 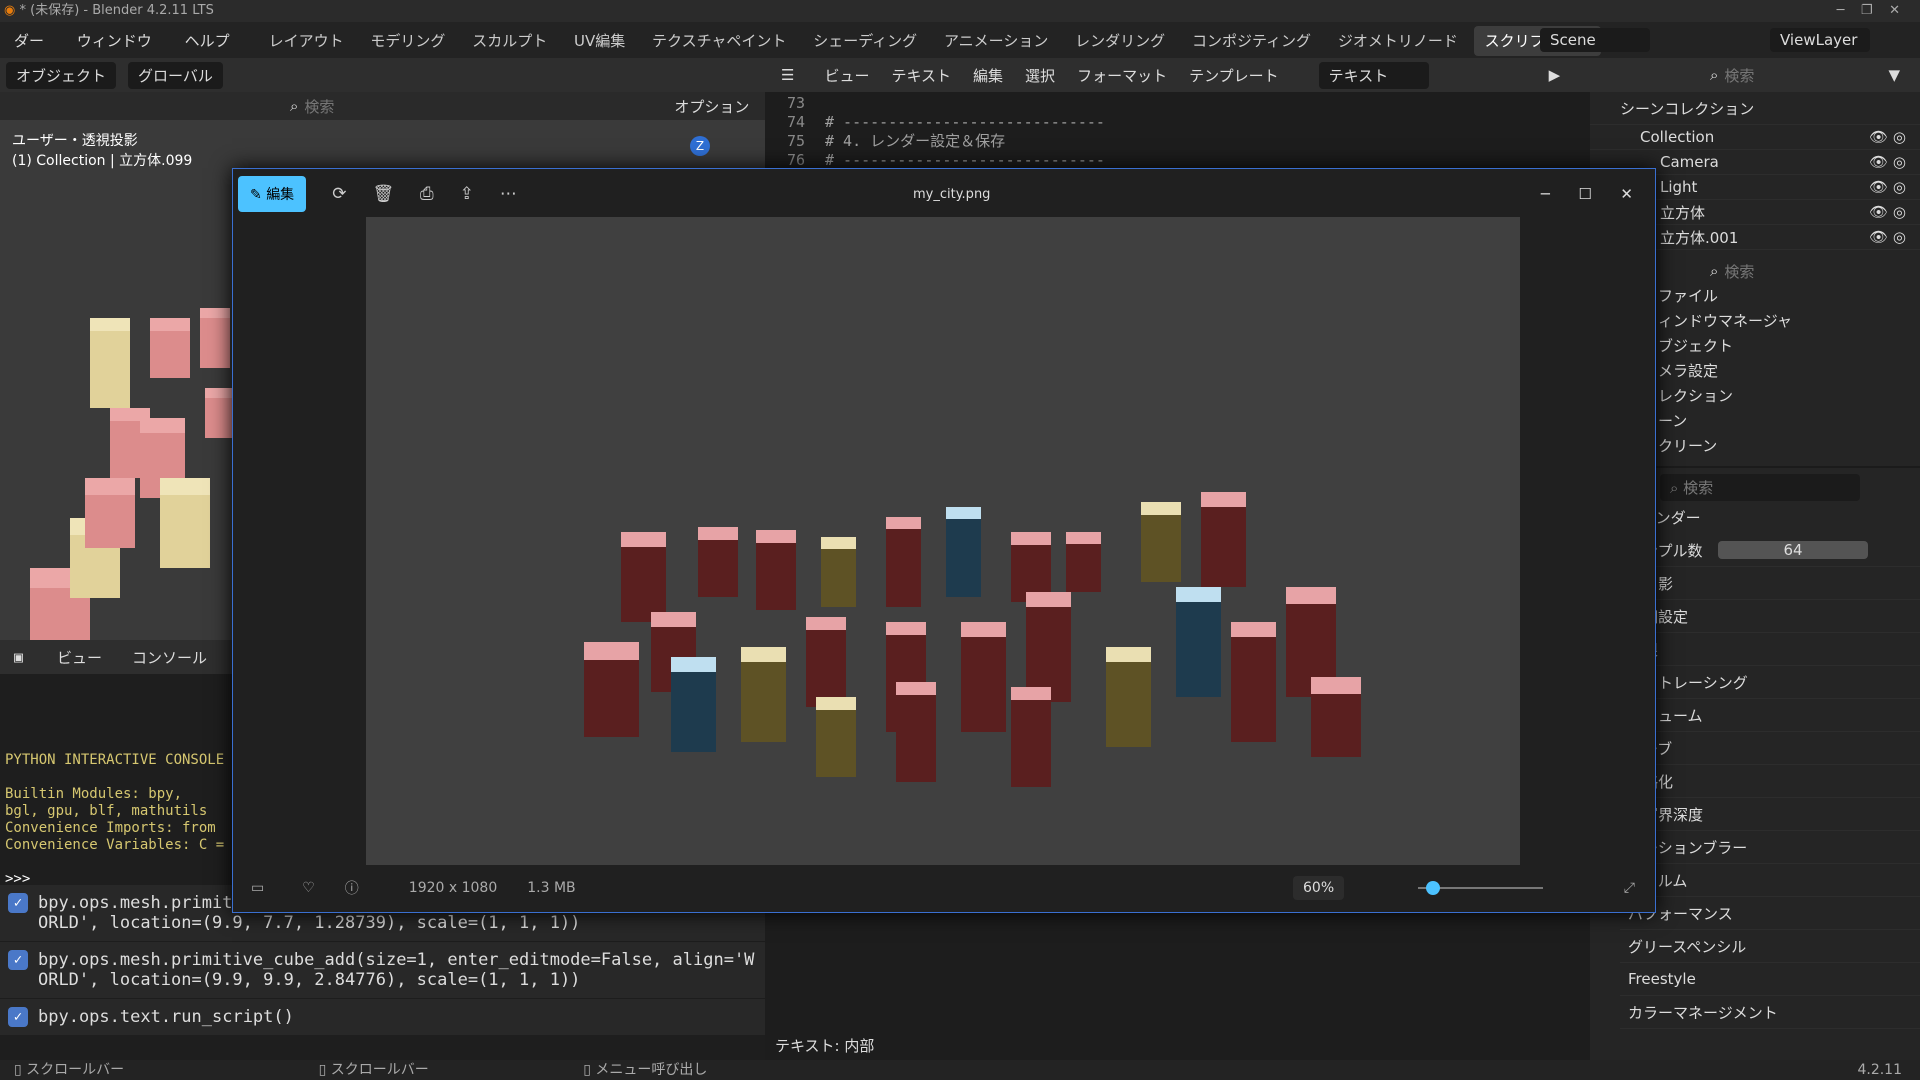 What do you see at coordinates (1770, 715) in the screenshot?
I see `prop-volumes: ボリューム` at bounding box center [1770, 715].